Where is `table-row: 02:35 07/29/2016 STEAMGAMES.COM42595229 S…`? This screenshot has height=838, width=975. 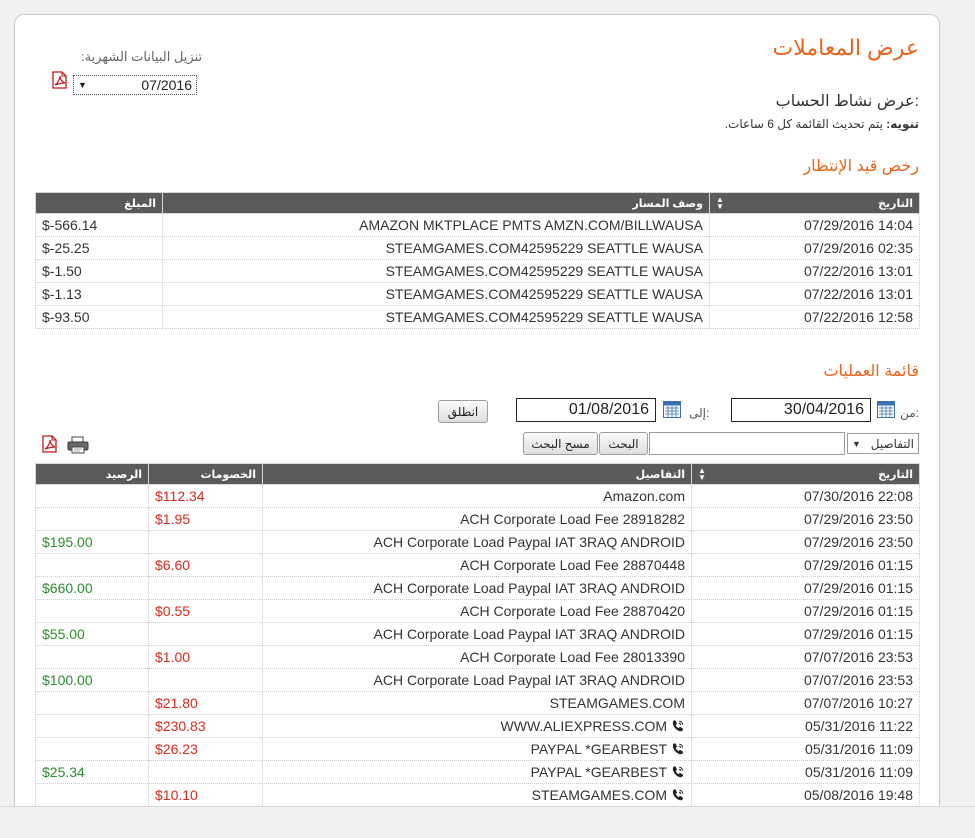 table-row: 02:35 07/29/2016 STEAMGAMES.COM42595229 S… is located at coordinates (477, 248).